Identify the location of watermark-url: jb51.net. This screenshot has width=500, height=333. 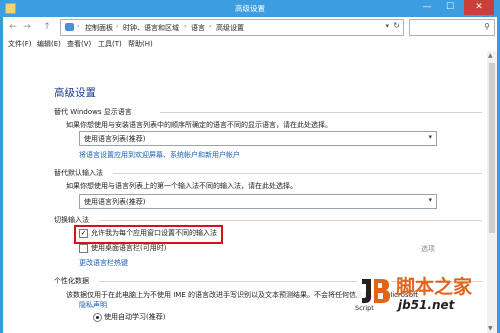
(426, 305).